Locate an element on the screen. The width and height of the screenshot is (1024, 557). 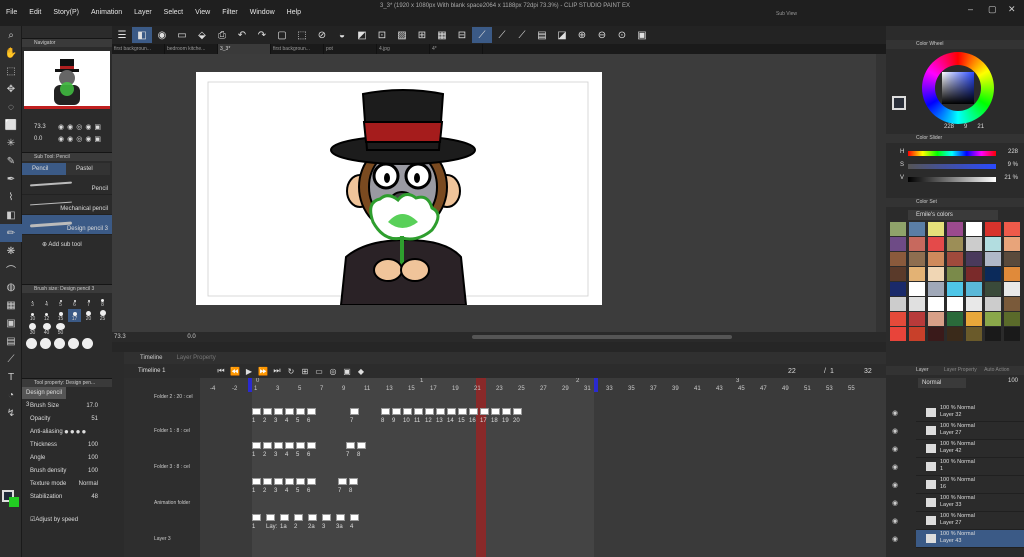
play-icon: ▶ is located at coordinates (249, 371).